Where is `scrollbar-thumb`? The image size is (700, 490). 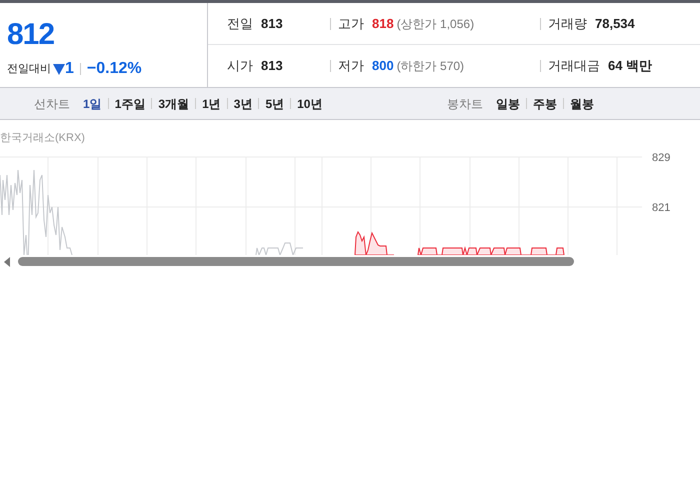 scrollbar-thumb is located at coordinates (296, 261).